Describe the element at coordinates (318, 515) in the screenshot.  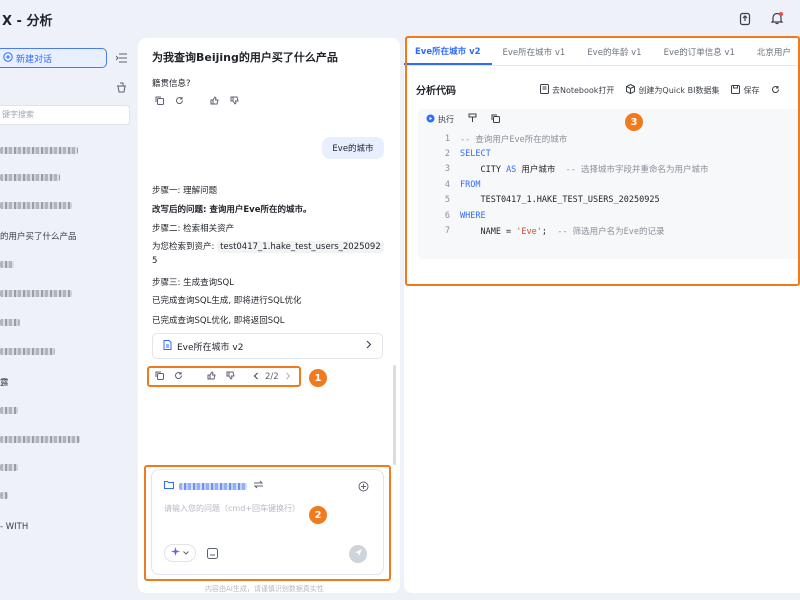
I see `annotation-badge-2: 2` at that location.